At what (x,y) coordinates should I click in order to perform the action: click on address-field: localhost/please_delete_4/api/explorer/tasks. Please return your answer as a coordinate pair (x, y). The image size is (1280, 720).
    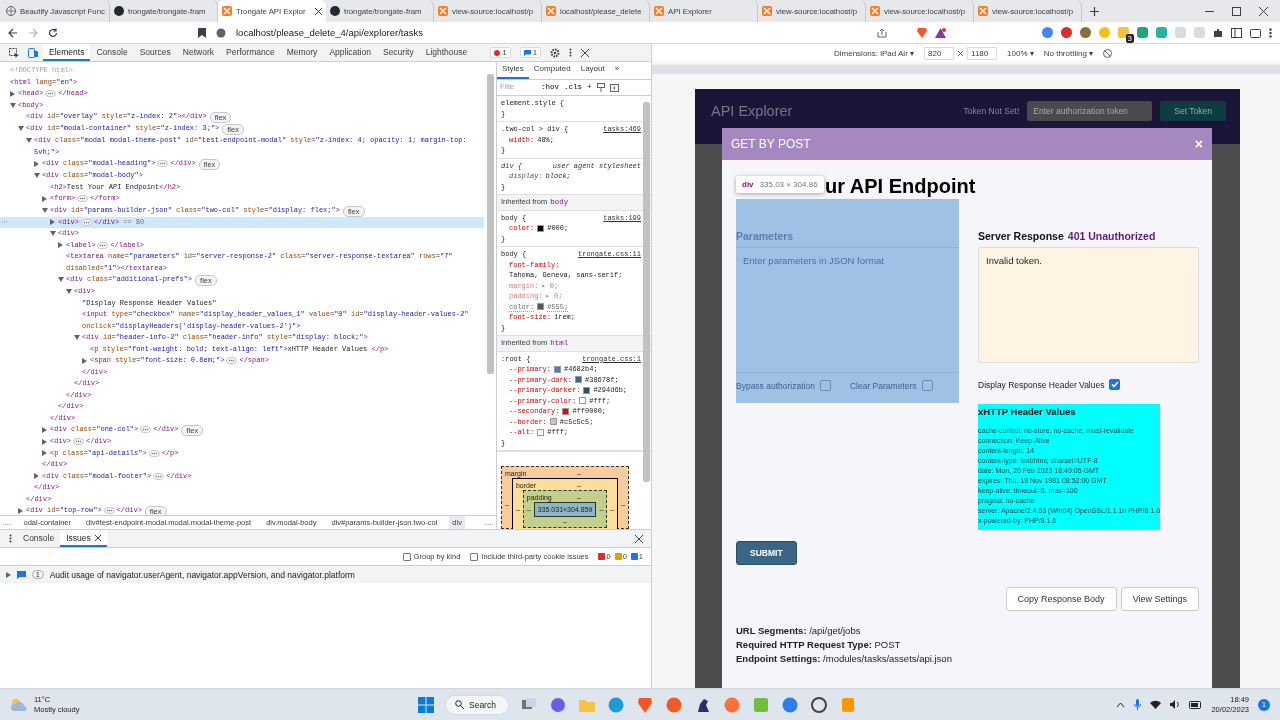
    Looking at the image, I should click on (329, 32).